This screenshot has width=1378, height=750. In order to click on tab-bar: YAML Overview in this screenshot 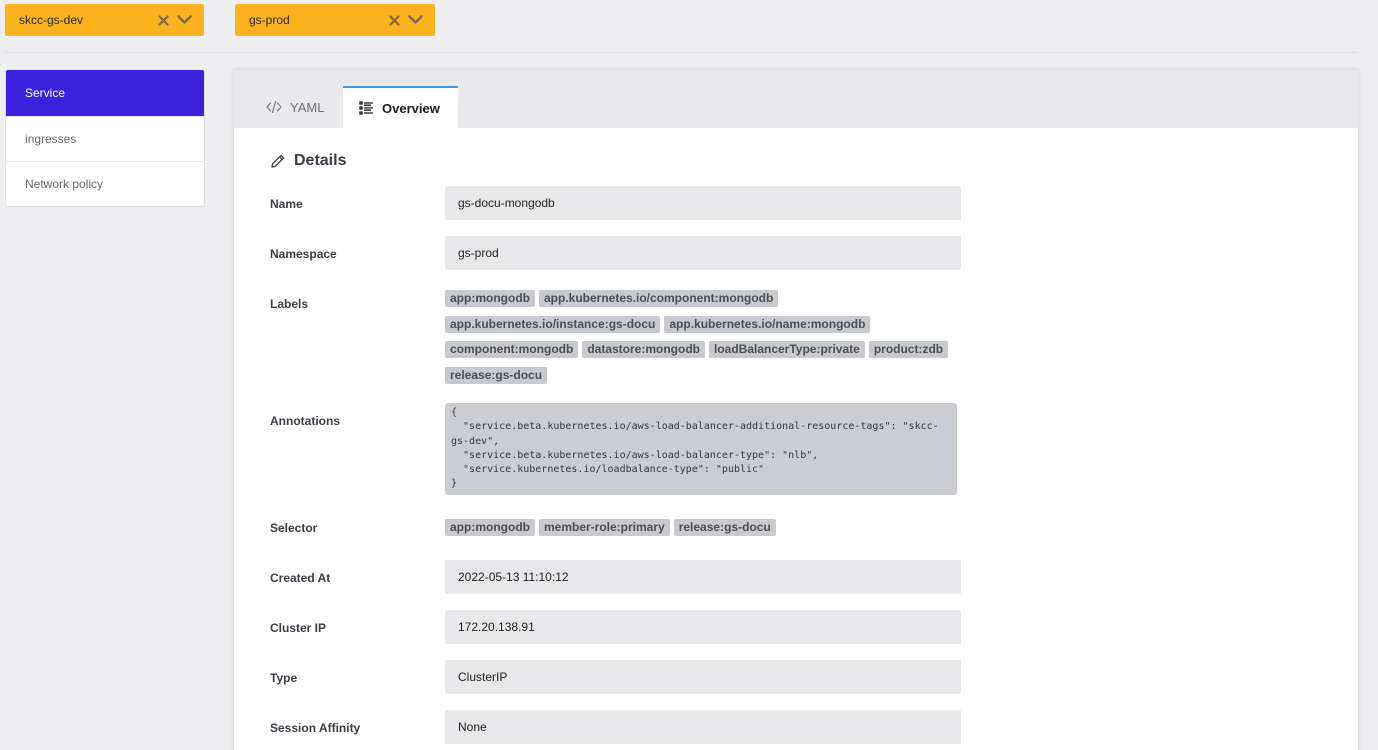, I will do `click(796, 99)`.